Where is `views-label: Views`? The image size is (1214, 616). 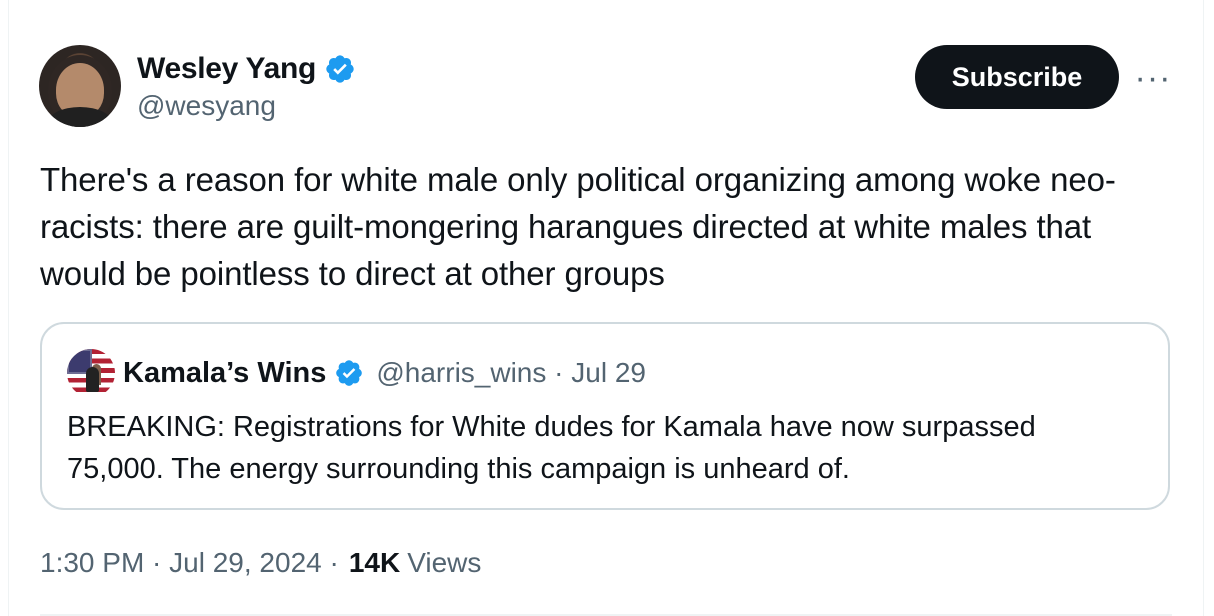 views-label: Views is located at coordinates (444, 562).